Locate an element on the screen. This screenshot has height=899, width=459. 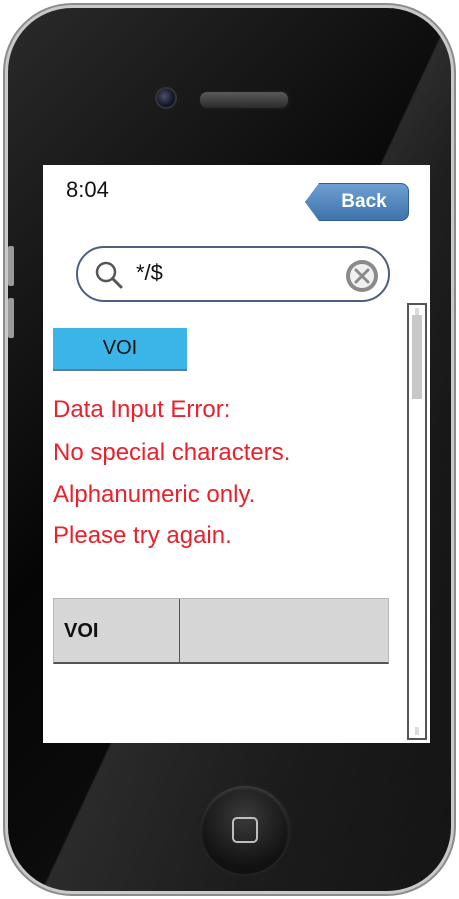
search-bar: */$ is located at coordinates (233, 274).